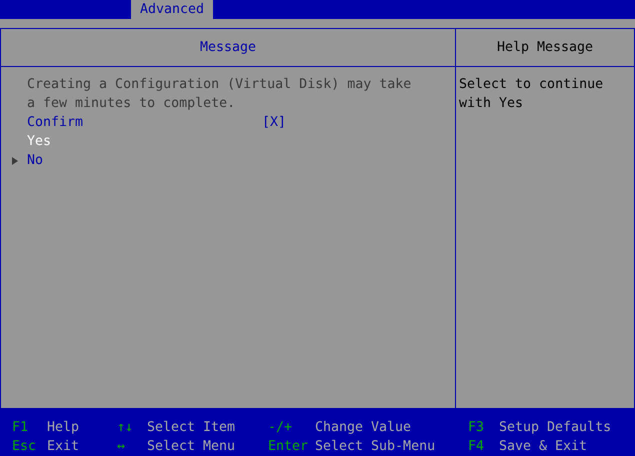 Image resolution: width=635 pixels, height=456 pixels. Describe the element at coordinates (15, 161) in the screenshot. I see `submenu-arrow-icon` at that location.